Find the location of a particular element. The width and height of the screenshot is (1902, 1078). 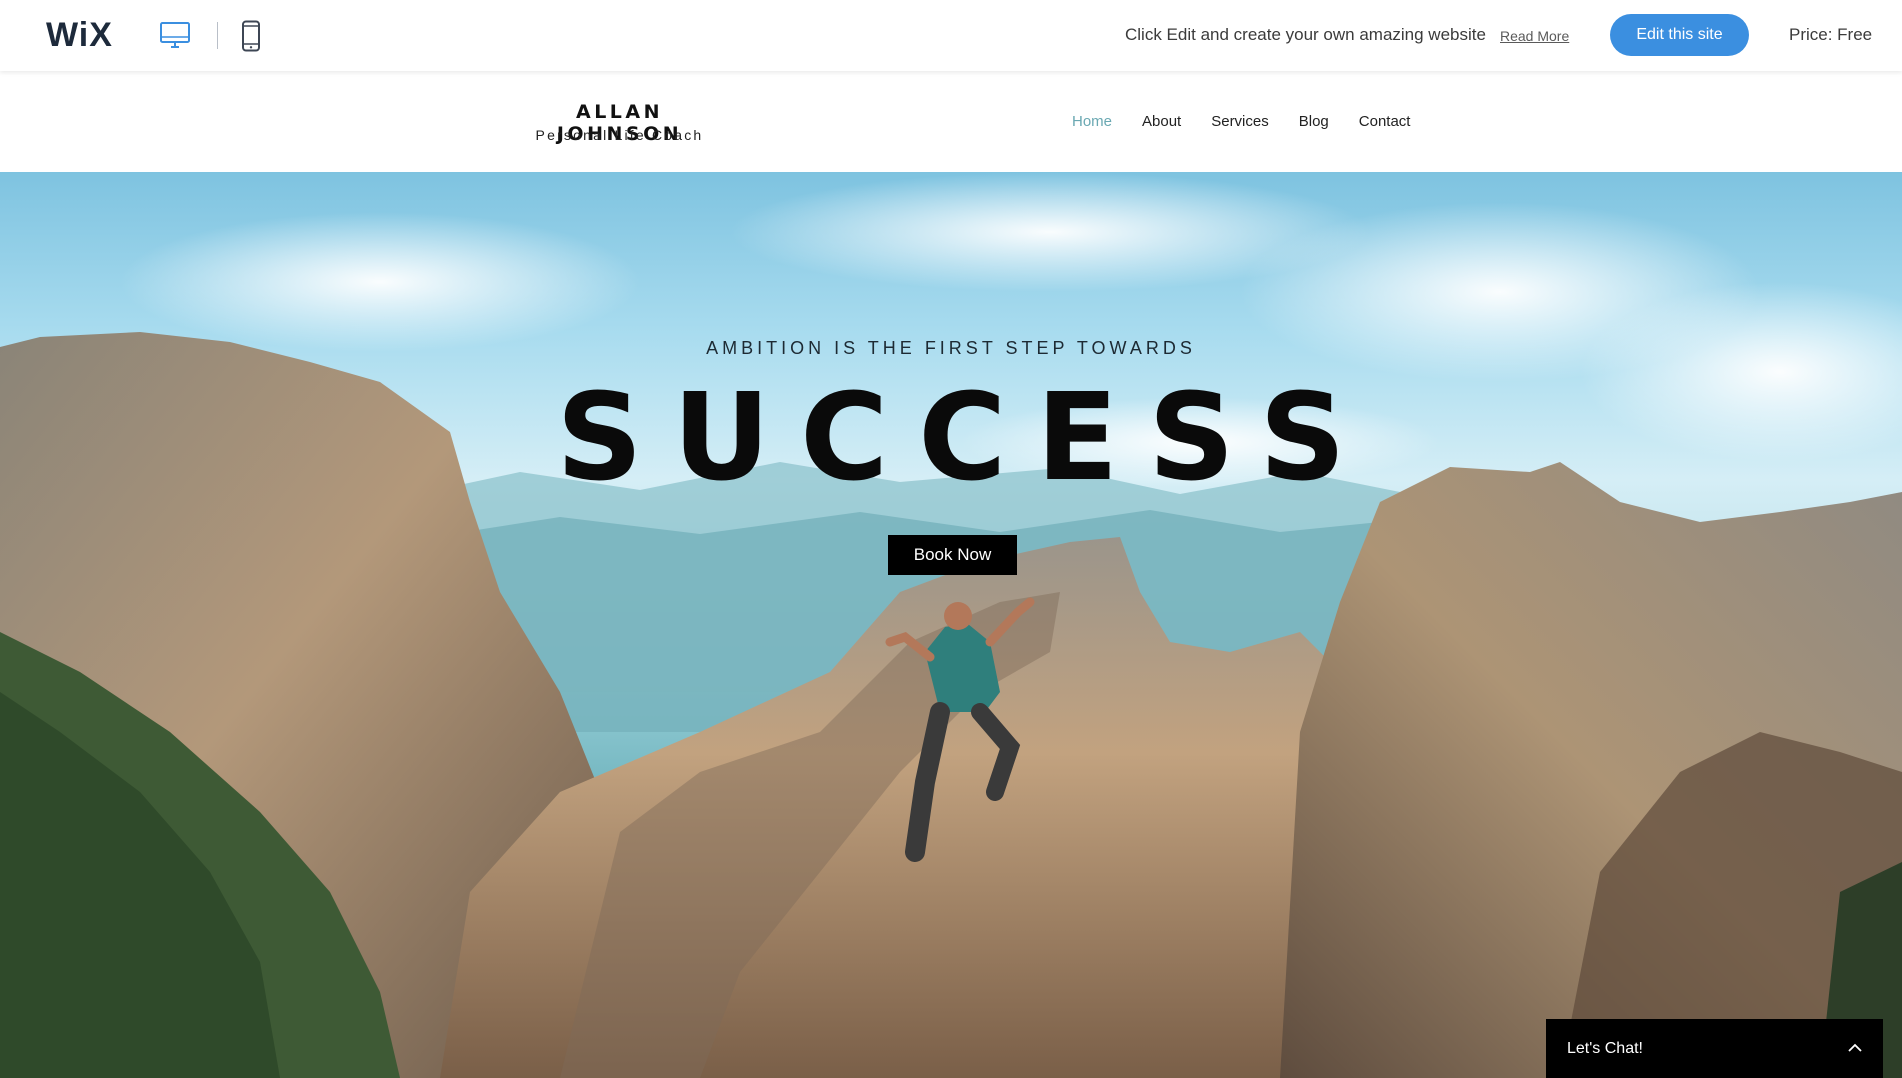

device-separator is located at coordinates (217, 35).